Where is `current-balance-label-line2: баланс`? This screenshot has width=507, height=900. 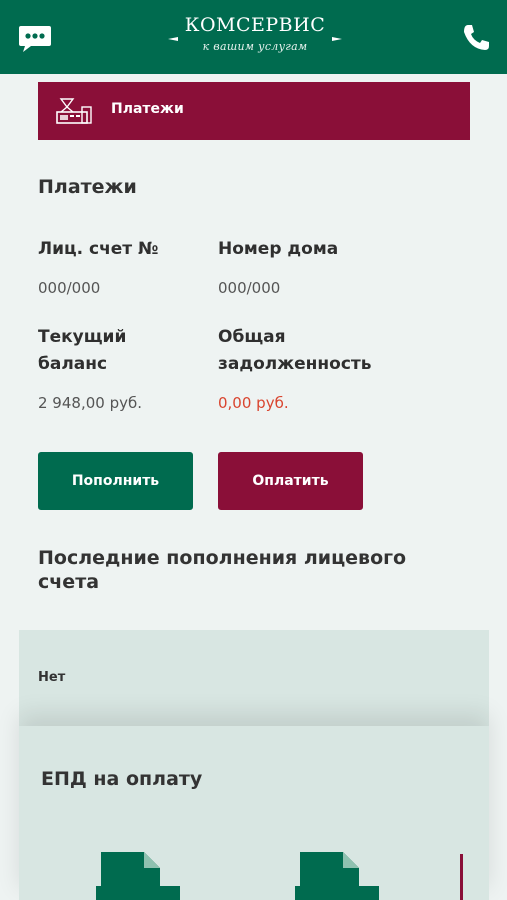 current-balance-label-line2: баланс is located at coordinates (73, 364).